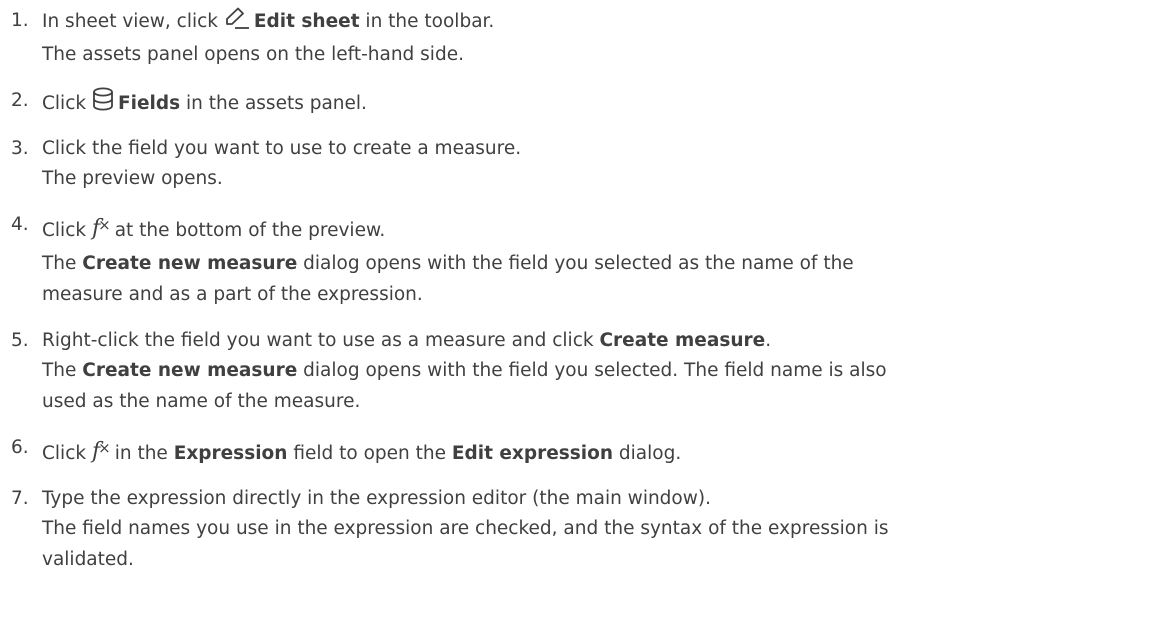 The image size is (1163, 628). What do you see at coordinates (237, 18) in the screenshot?
I see `pencil-icon` at bounding box center [237, 18].